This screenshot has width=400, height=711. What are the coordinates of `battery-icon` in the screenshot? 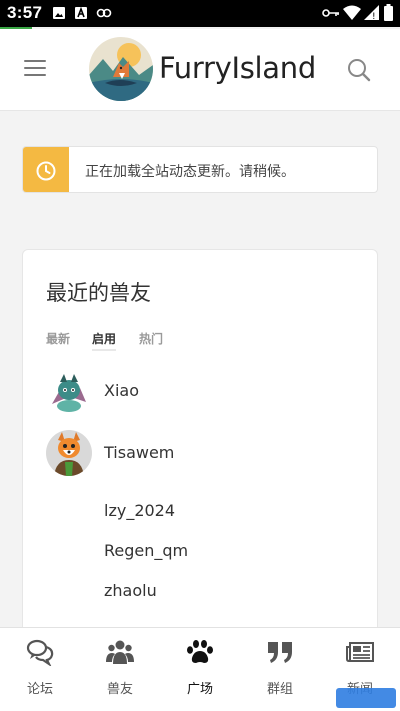 It's located at (388, 12).